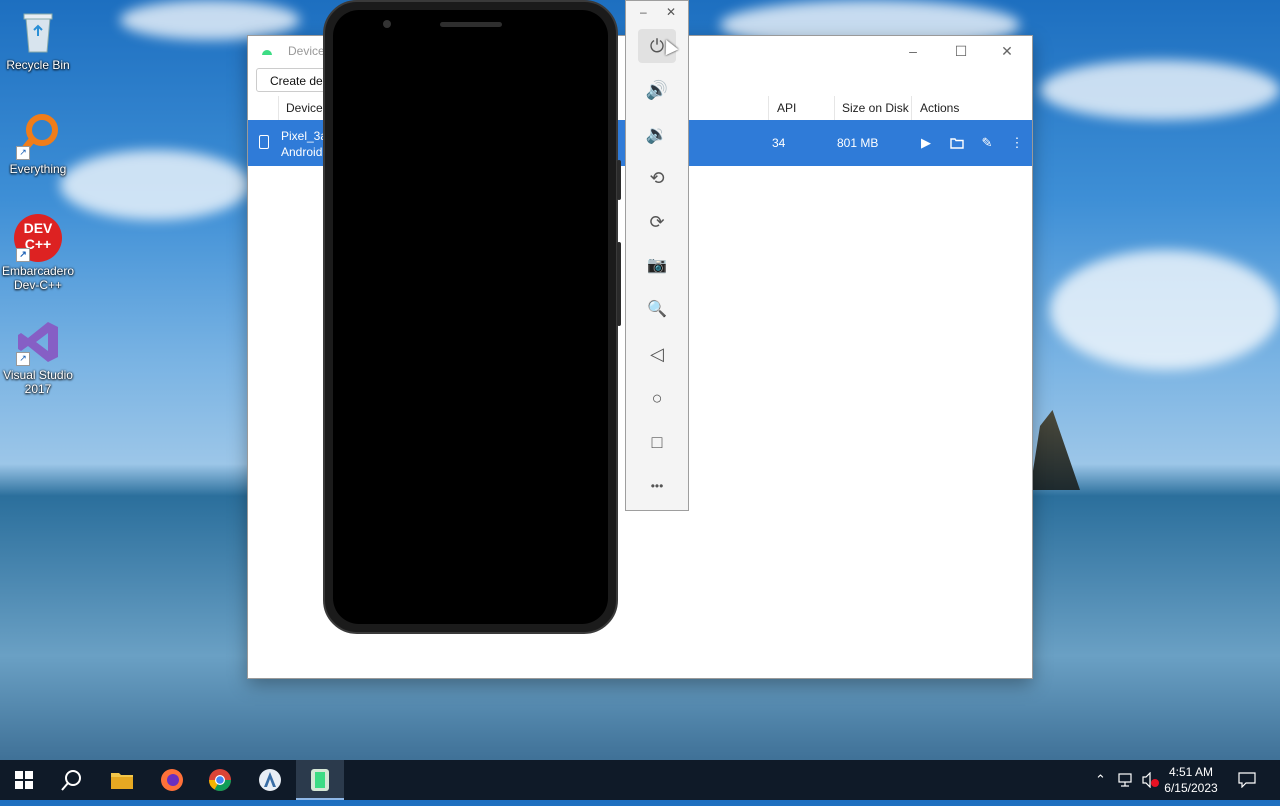  I want to click on device-name: Pixel_3a, so click(304, 136).